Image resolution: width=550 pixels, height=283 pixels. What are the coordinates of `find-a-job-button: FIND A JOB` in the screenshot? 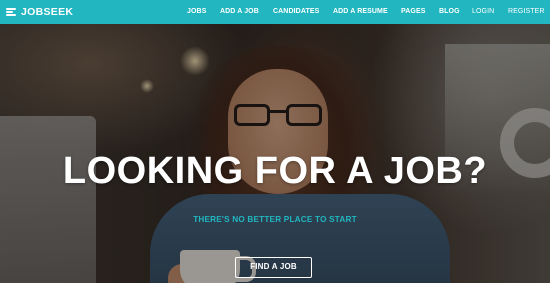 It's located at (273, 267).